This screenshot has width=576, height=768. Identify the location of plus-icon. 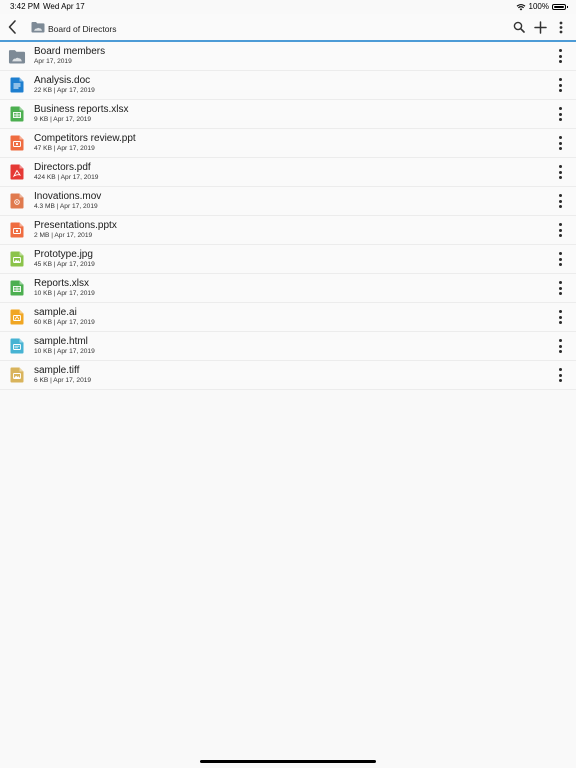
(540, 27).